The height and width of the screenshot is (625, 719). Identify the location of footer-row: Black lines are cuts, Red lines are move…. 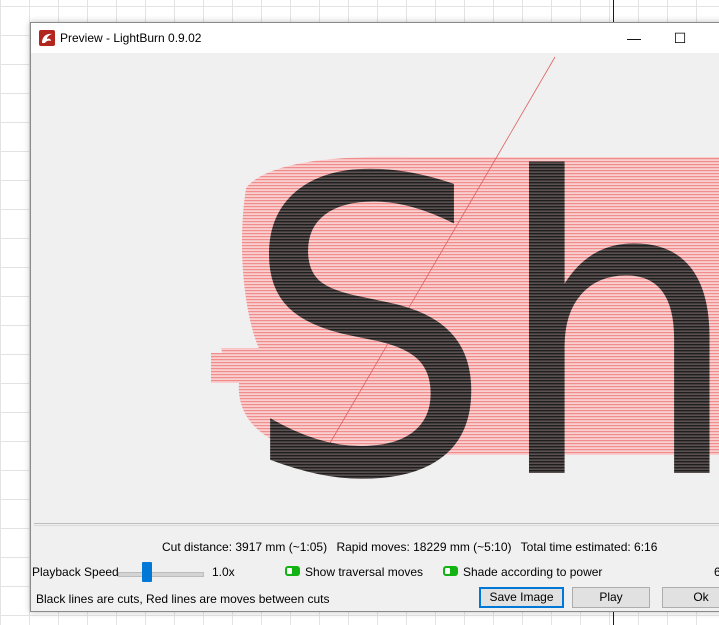
(375, 599).